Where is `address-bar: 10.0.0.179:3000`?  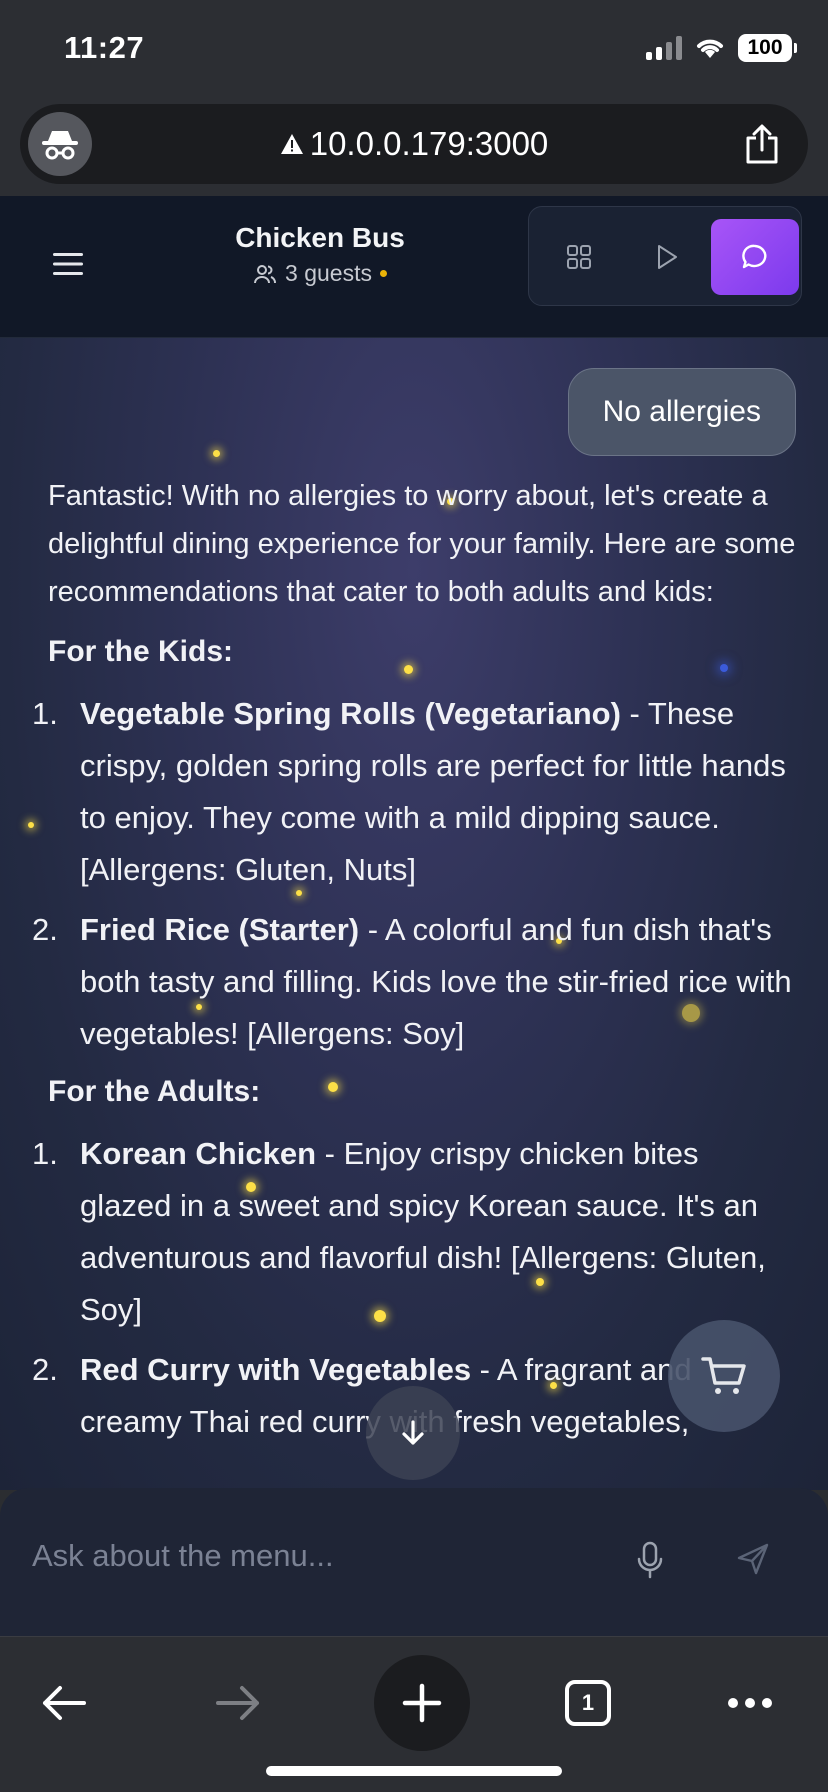 address-bar: 10.0.0.179:3000 is located at coordinates (414, 144).